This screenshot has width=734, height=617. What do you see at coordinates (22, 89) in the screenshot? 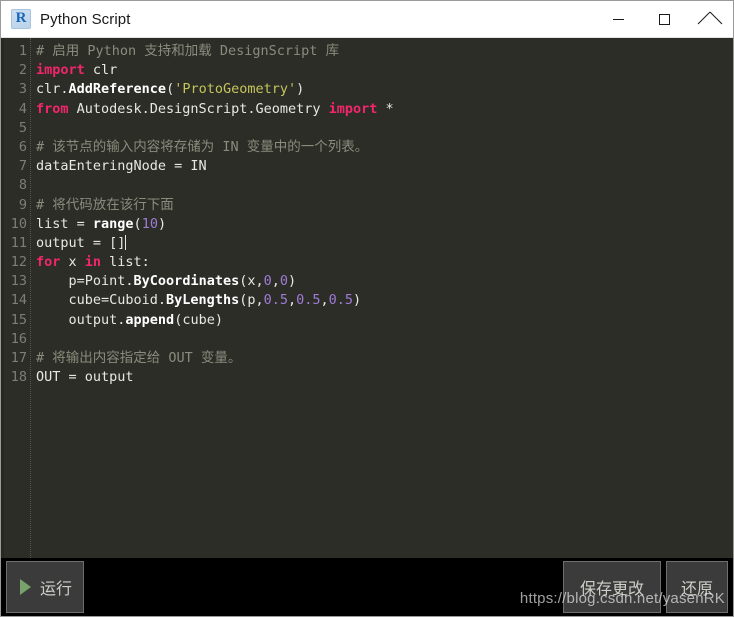
I see `line-number: 3` at bounding box center [22, 89].